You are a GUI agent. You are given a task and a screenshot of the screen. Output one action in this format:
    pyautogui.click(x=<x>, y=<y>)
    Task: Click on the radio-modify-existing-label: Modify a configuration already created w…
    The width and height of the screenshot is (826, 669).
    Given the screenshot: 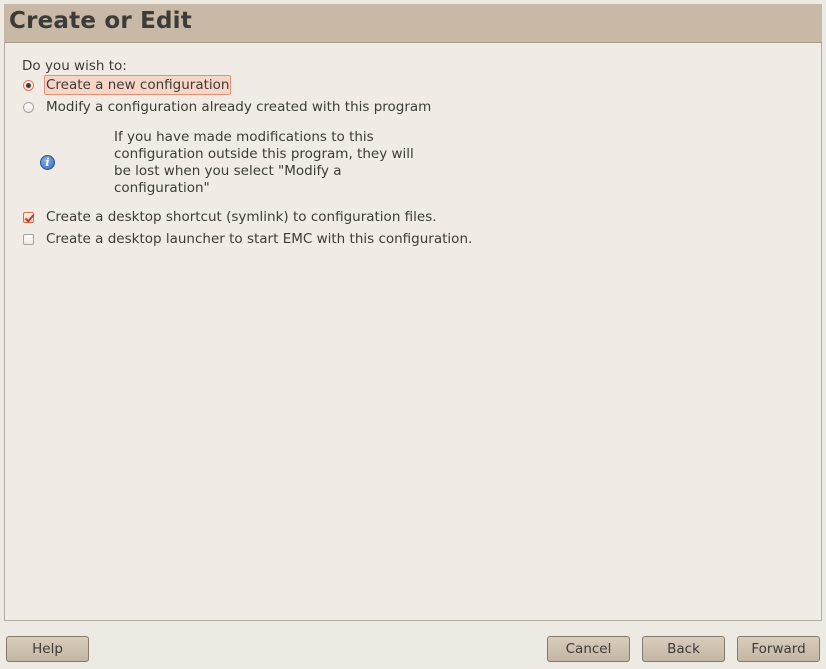 What is the action you would take?
    pyautogui.click(x=238, y=107)
    